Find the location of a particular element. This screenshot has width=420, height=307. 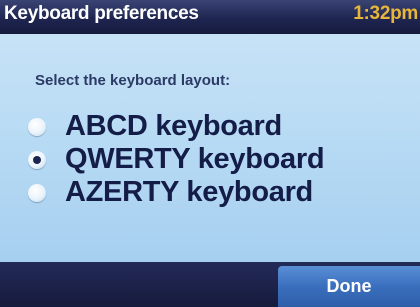

clock: 1:32pm is located at coordinates (385, 13).